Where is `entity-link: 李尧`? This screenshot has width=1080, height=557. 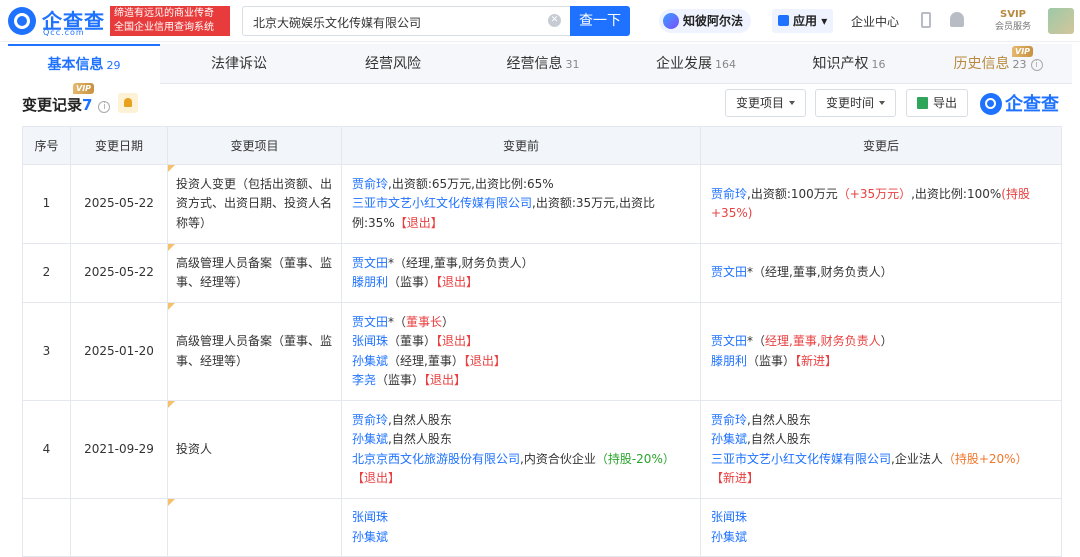 entity-link: 李尧 is located at coordinates (364, 380).